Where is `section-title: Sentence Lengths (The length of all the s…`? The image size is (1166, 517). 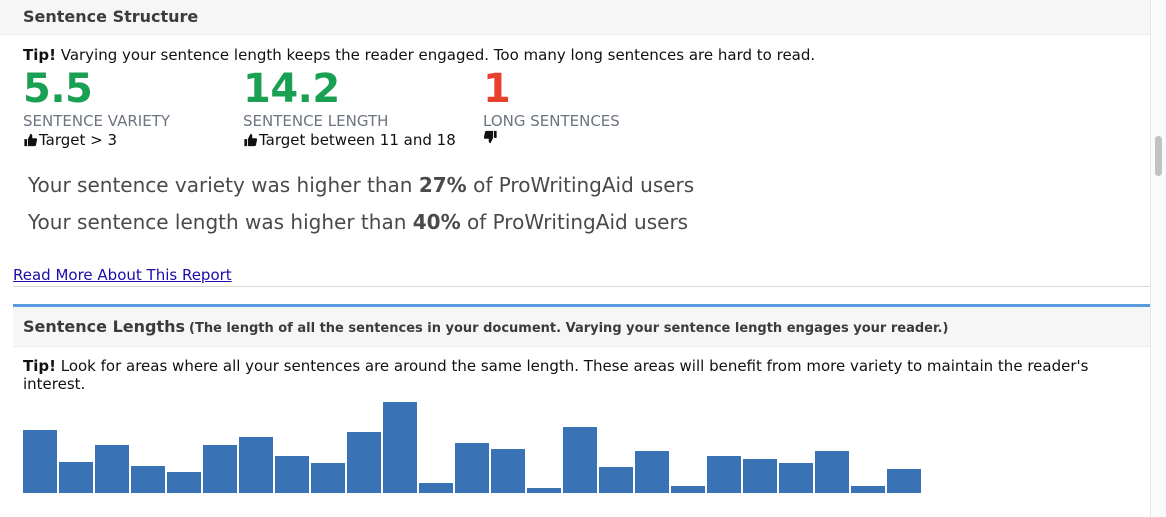 section-title: Sentence Lengths (The length of all the s… is located at coordinates (486, 326).